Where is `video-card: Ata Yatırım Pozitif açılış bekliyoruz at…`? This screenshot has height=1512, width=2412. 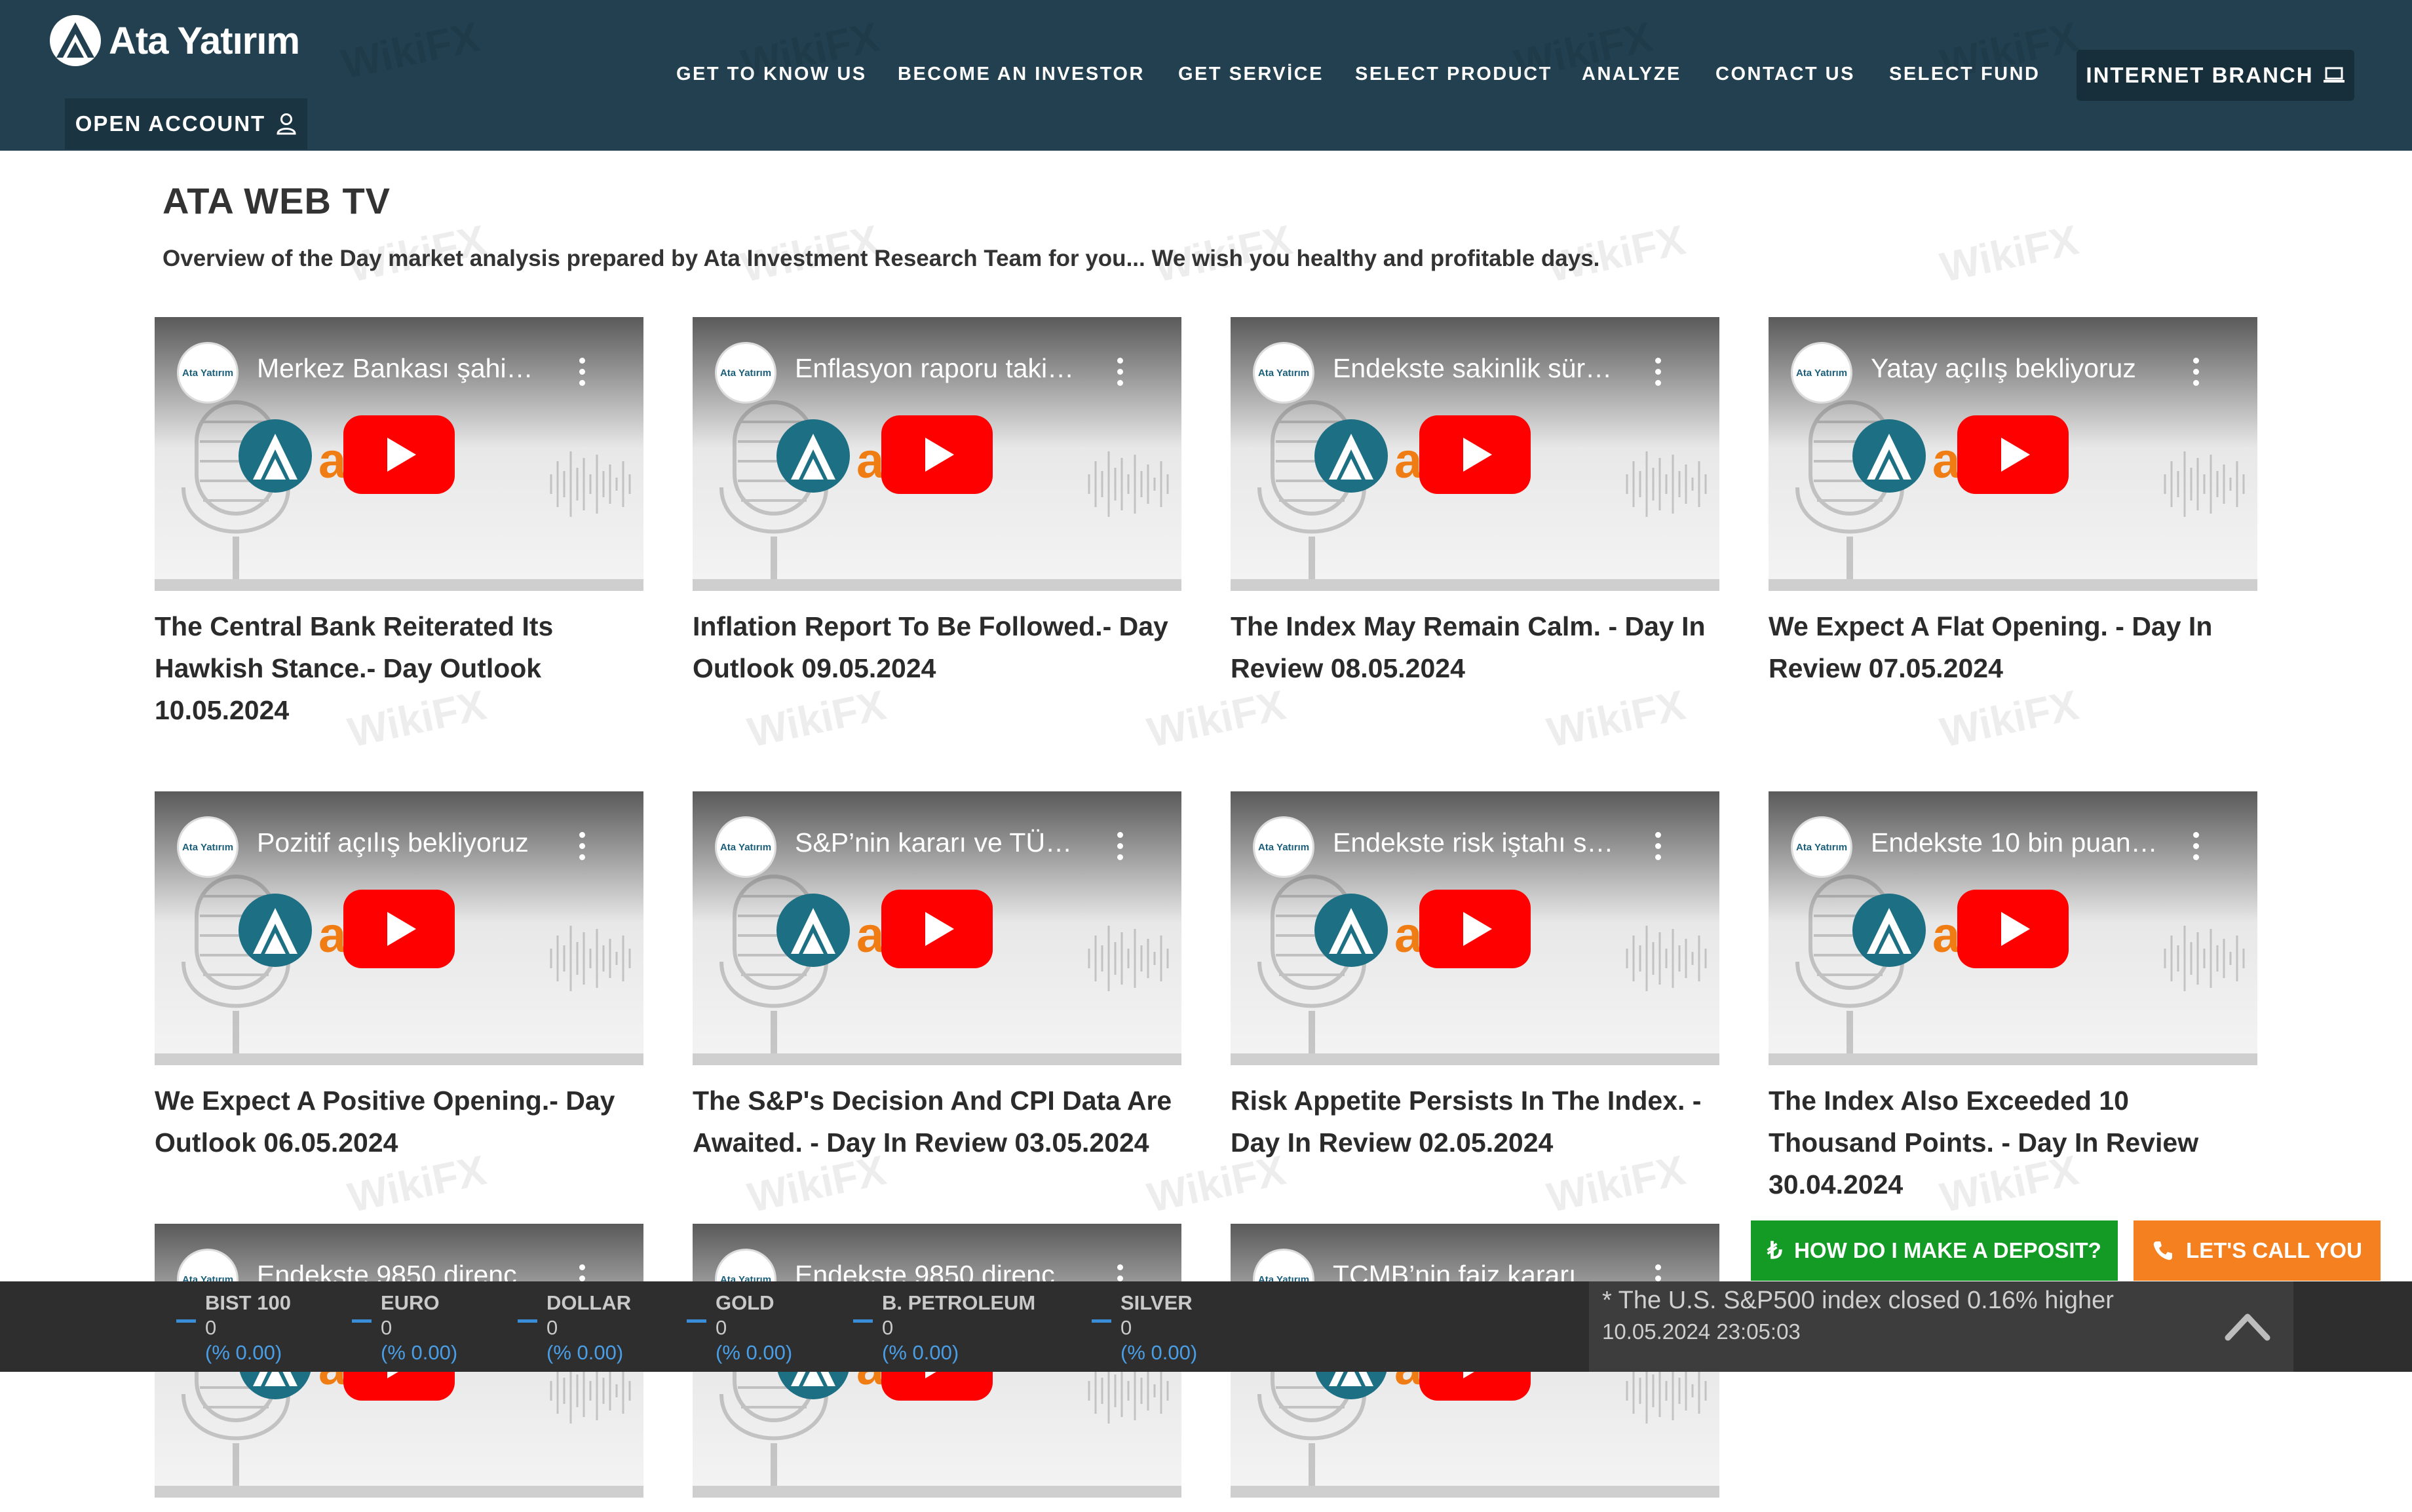 video-card: Ata Yatırım Pozitif açılış bekliyoruz at… is located at coordinates (399, 977).